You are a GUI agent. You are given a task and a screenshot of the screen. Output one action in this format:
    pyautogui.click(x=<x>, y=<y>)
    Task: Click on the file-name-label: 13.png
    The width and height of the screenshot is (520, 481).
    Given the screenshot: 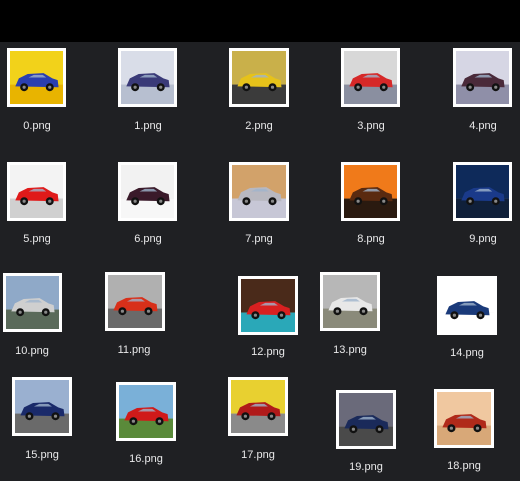 What is the action you would take?
    pyautogui.click(x=350, y=350)
    